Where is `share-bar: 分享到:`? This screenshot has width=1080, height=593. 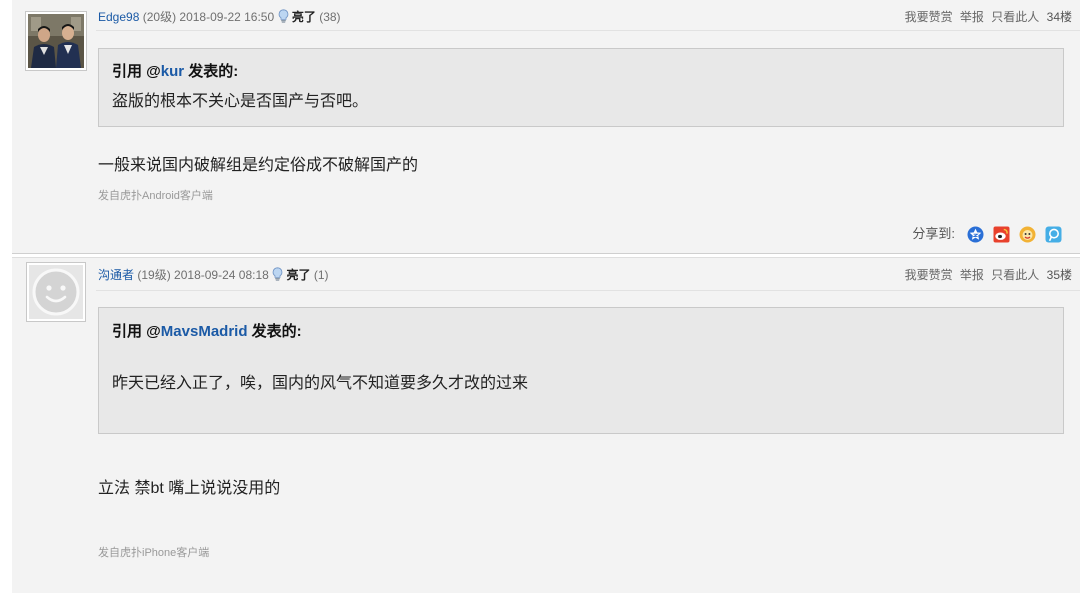
share-bar: 分享到: is located at coordinates (987, 234).